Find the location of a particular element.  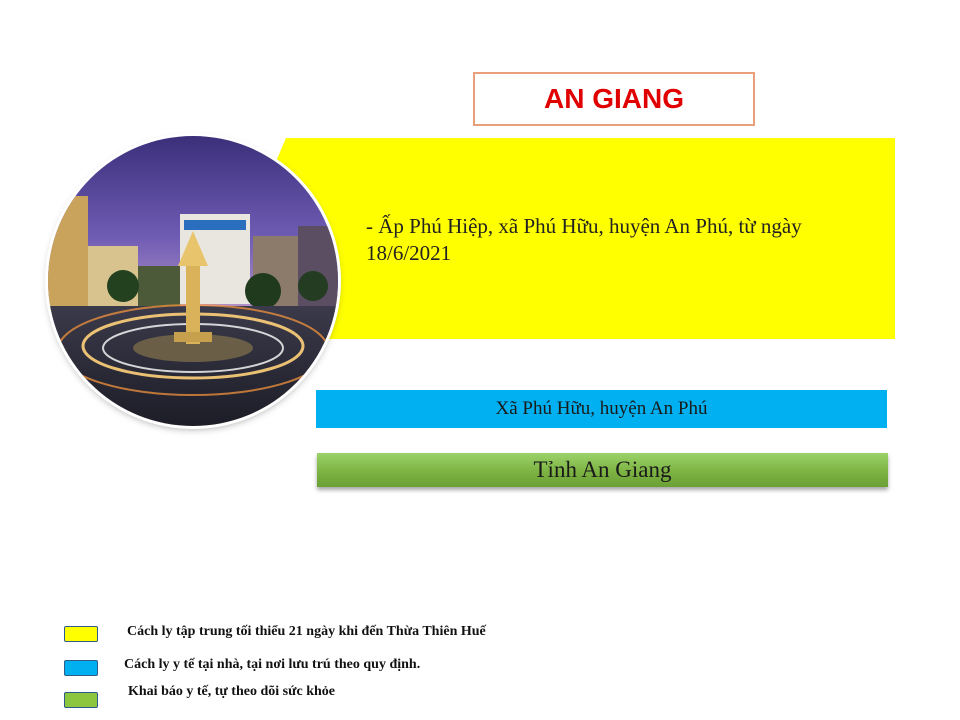

green-zone-bar: Tỉnh An Giang is located at coordinates (602, 470).